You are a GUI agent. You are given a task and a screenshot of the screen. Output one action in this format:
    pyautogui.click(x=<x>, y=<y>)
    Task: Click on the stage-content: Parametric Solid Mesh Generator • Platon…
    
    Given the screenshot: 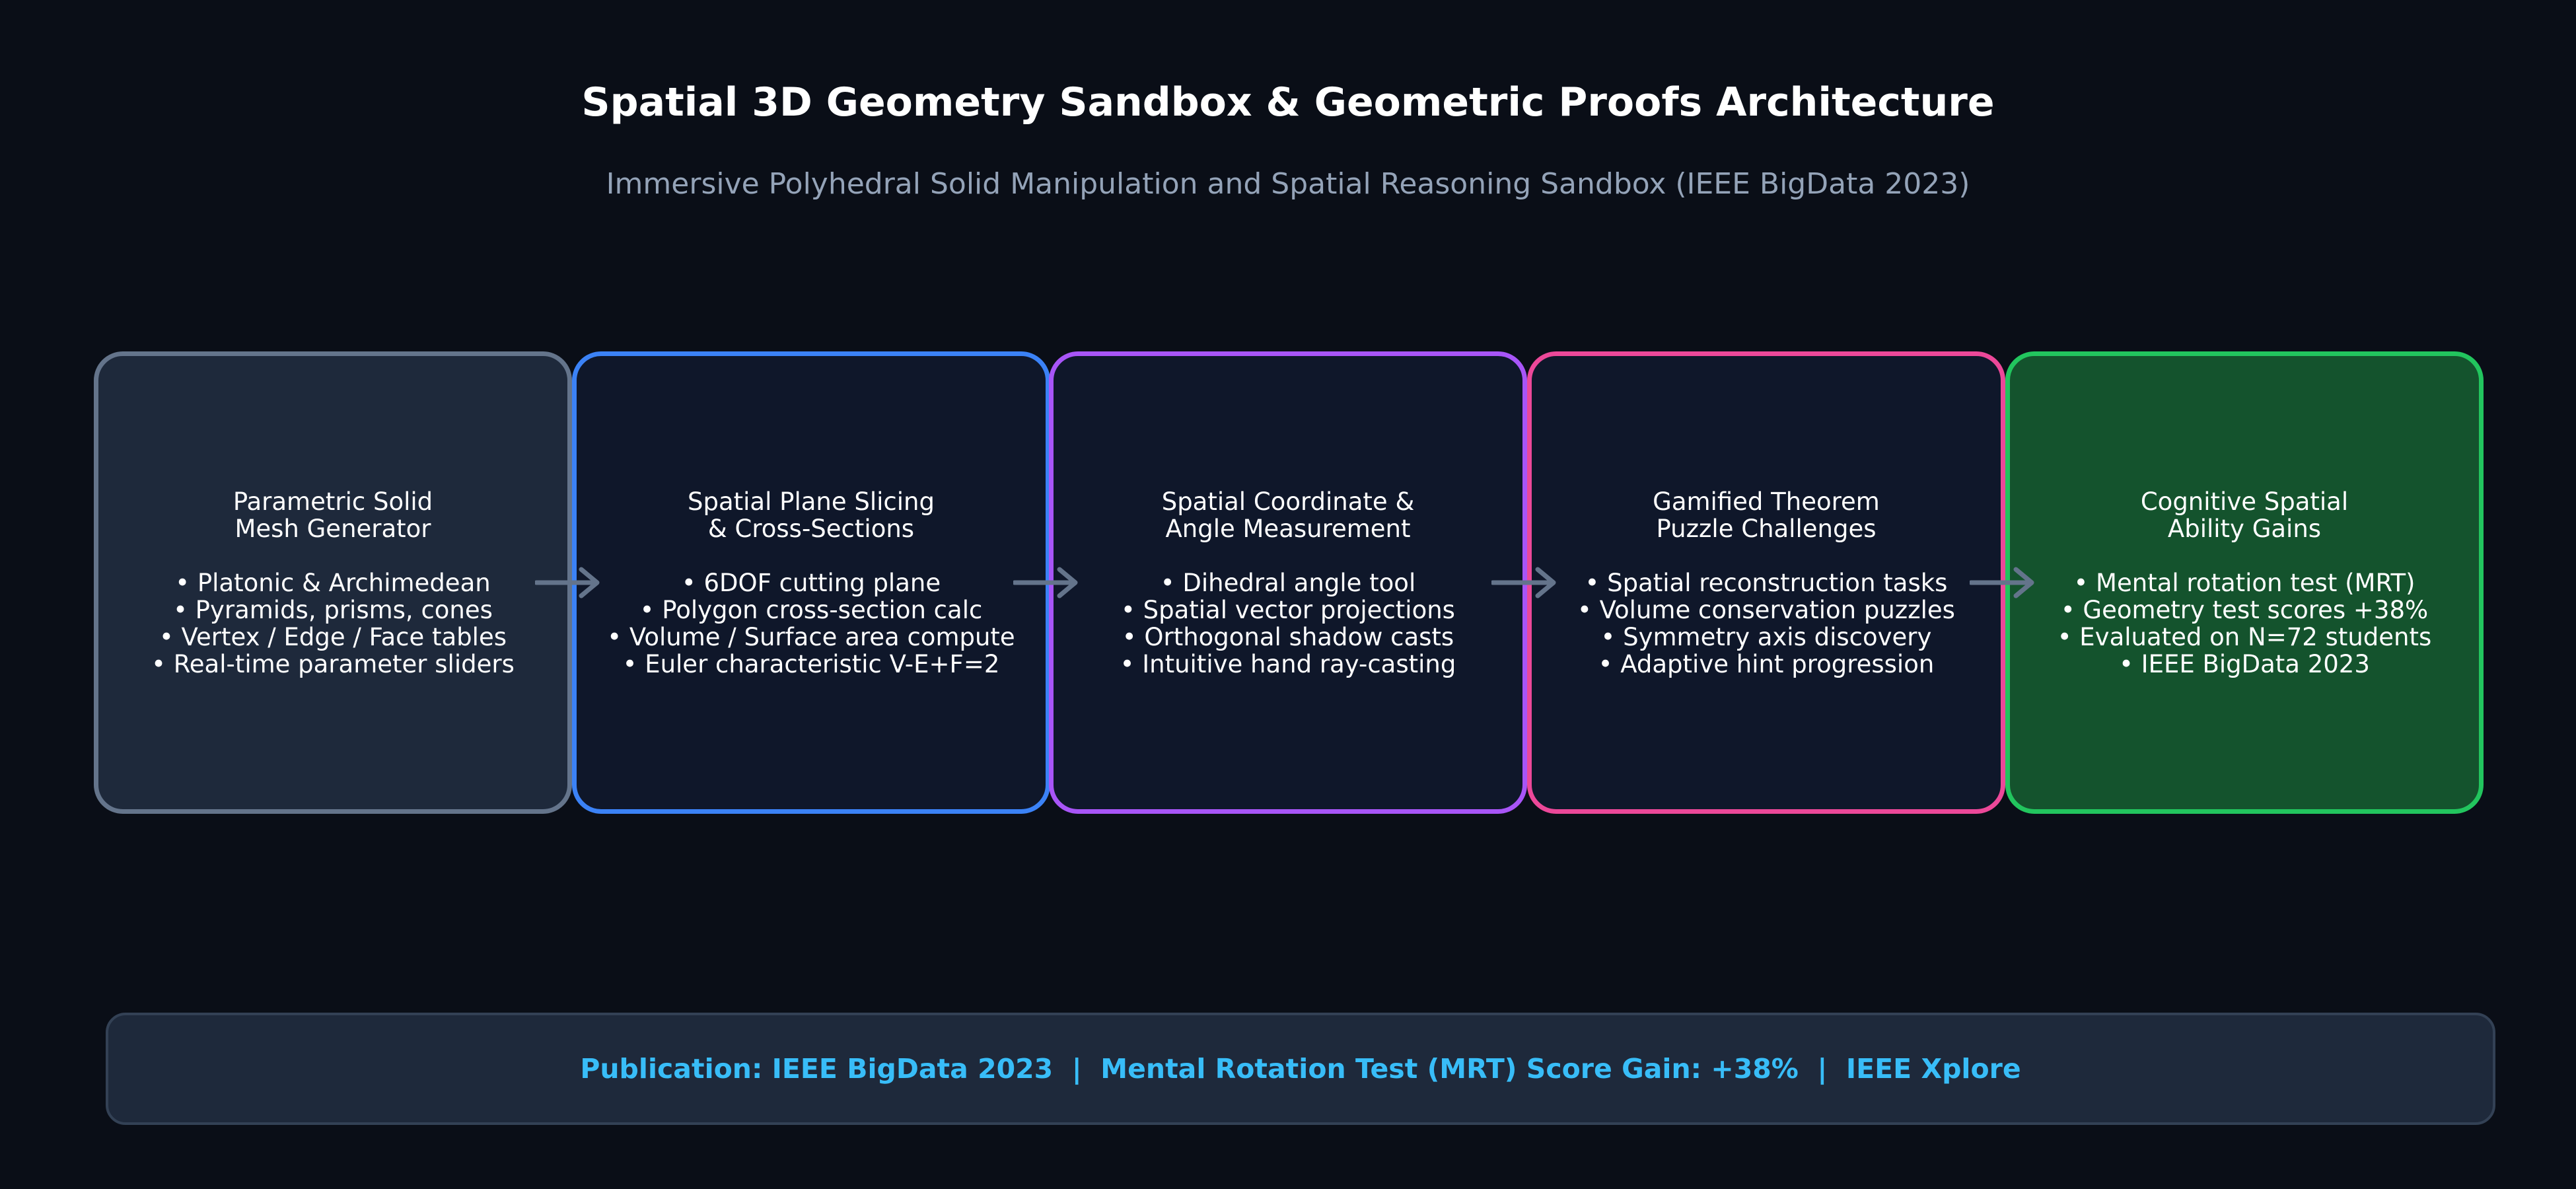 What is the action you would take?
    pyautogui.click(x=333, y=583)
    